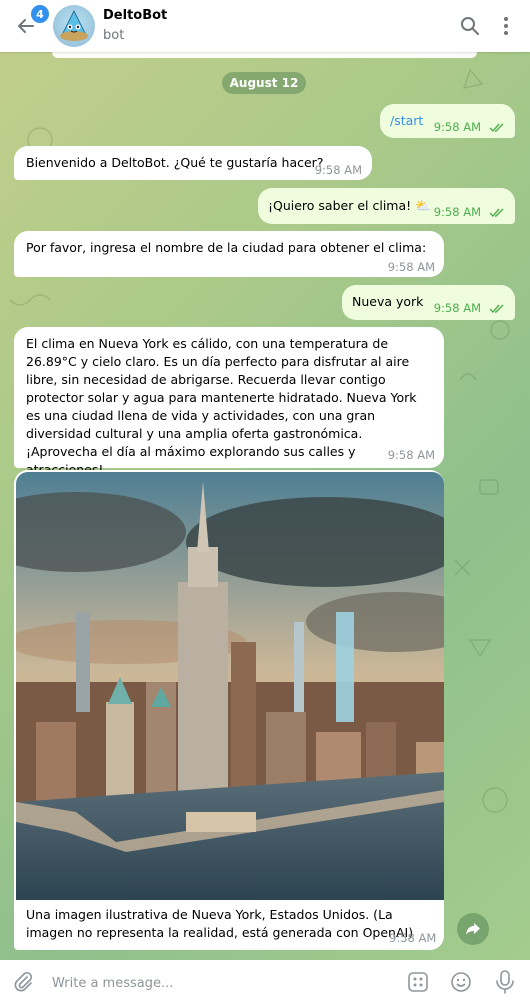 The width and height of the screenshot is (530, 1003). I want to click on share-arrow-icon, so click(473, 929).